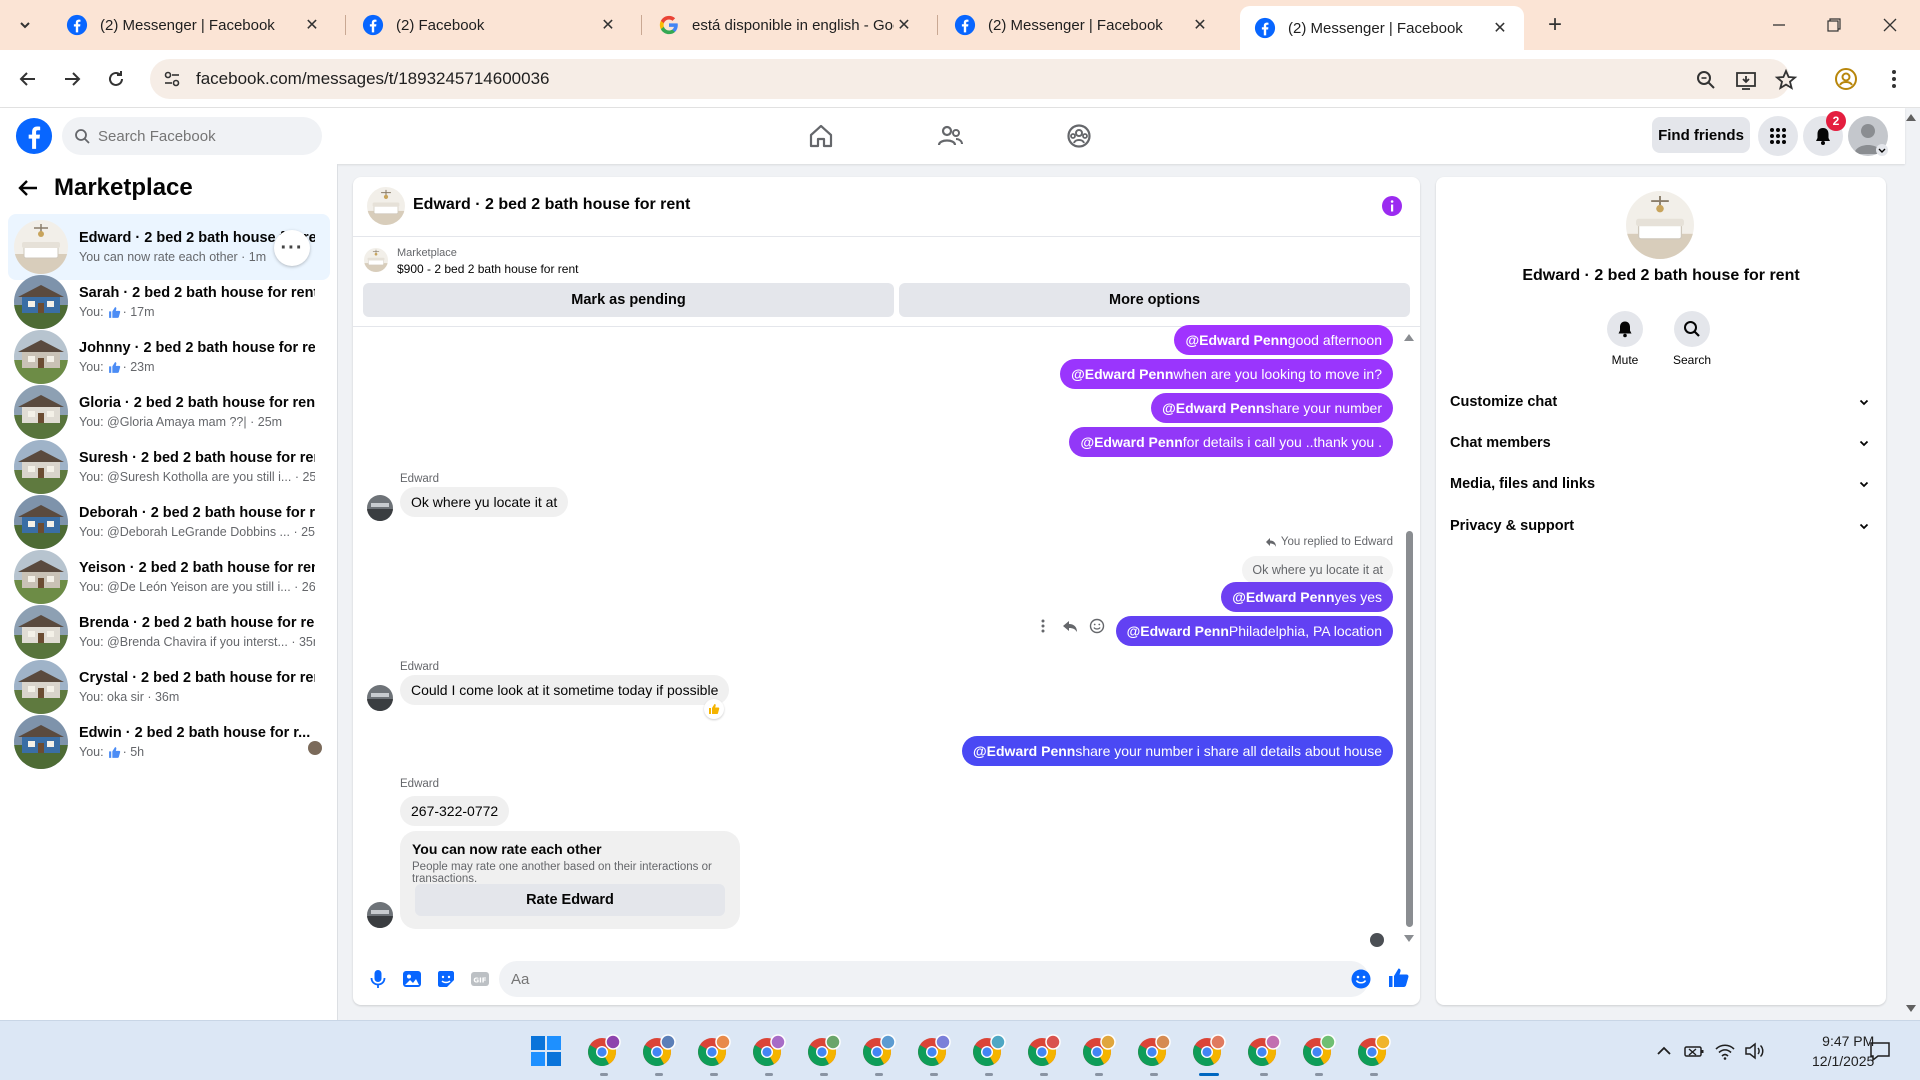  Describe the element at coordinates (1834, 25) in the screenshot. I see `restore-button` at that location.